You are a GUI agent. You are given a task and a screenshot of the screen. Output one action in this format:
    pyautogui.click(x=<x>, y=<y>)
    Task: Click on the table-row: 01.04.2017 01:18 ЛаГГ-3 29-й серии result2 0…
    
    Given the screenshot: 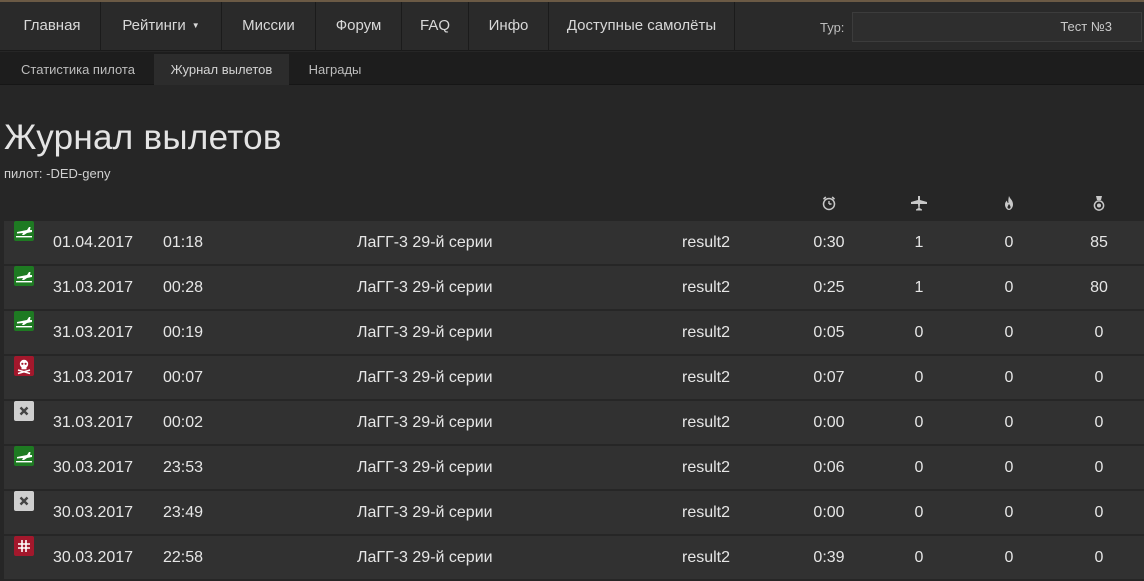 What is the action you would take?
    pyautogui.click(x=574, y=242)
    